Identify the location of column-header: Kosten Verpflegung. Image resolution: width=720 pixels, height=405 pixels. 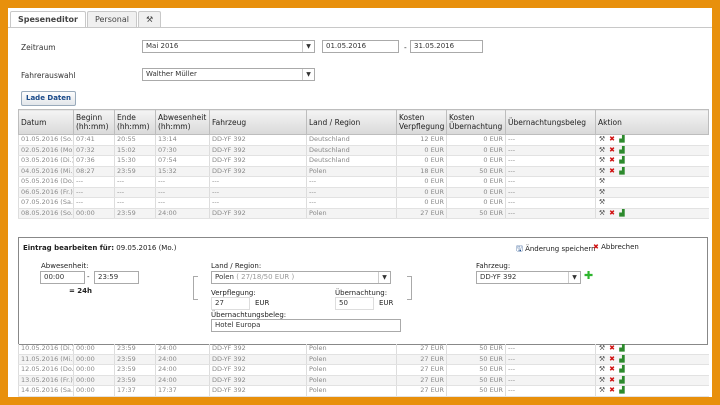
(421, 122).